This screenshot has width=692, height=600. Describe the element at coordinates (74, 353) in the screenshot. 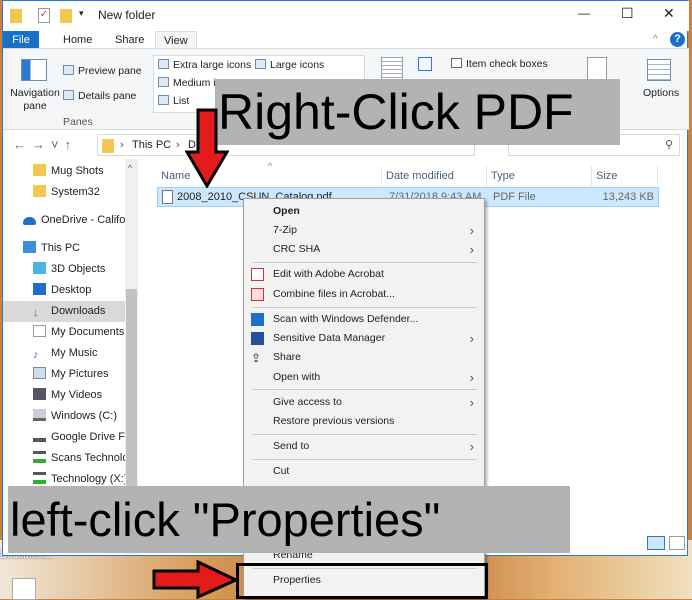

I see `nav-label: My Music` at that location.